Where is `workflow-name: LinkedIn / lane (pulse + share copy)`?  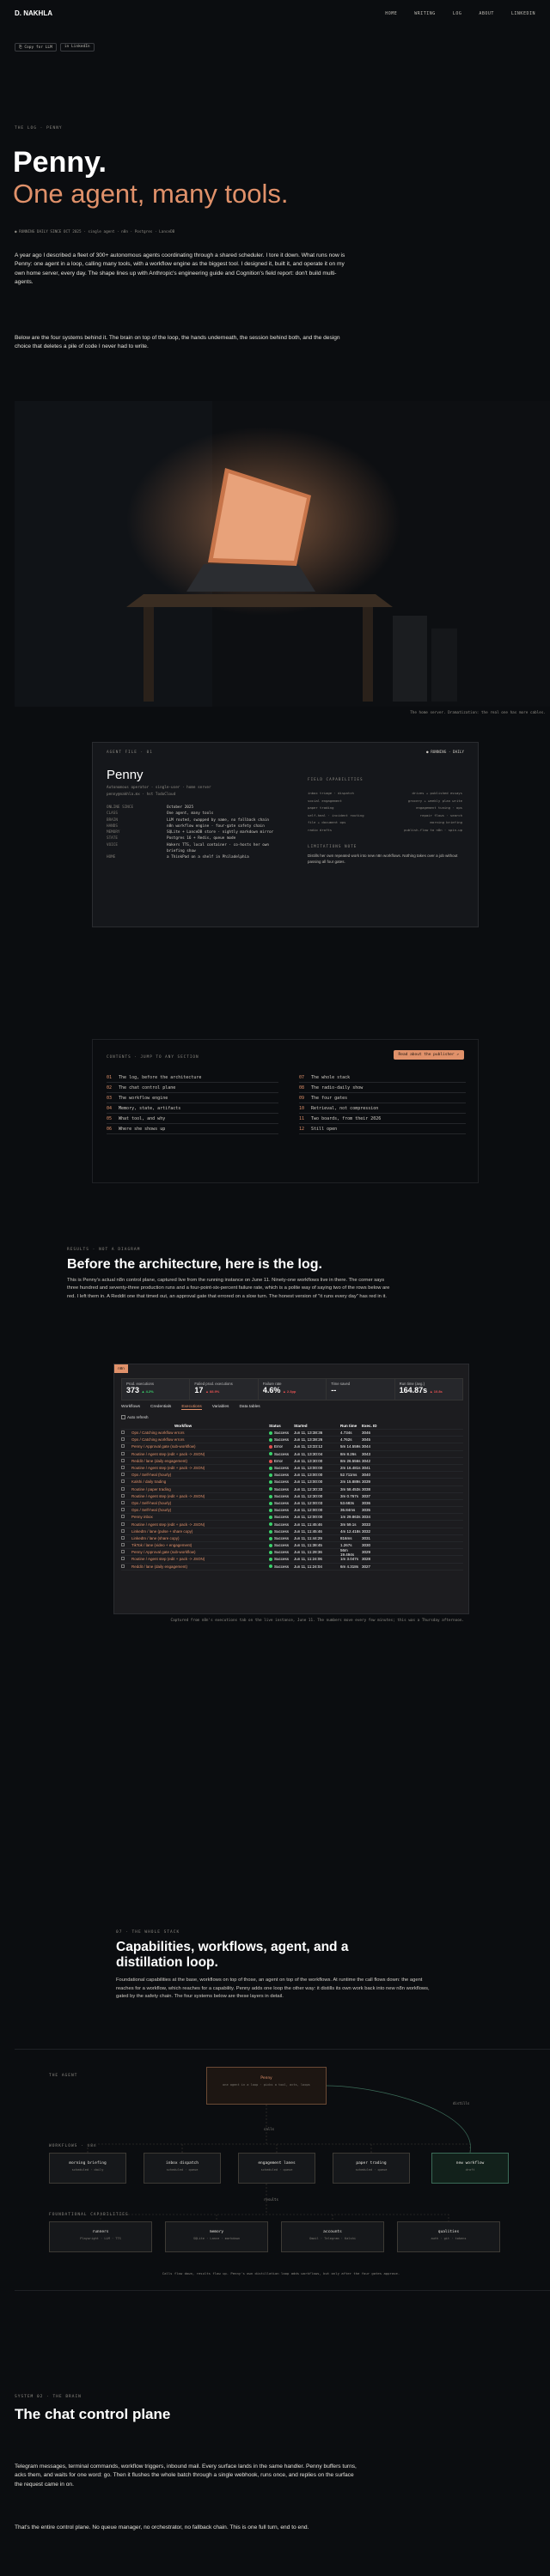
workflow-name: LinkedIn / lane (pulse + share copy) is located at coordinates (200, 1532).